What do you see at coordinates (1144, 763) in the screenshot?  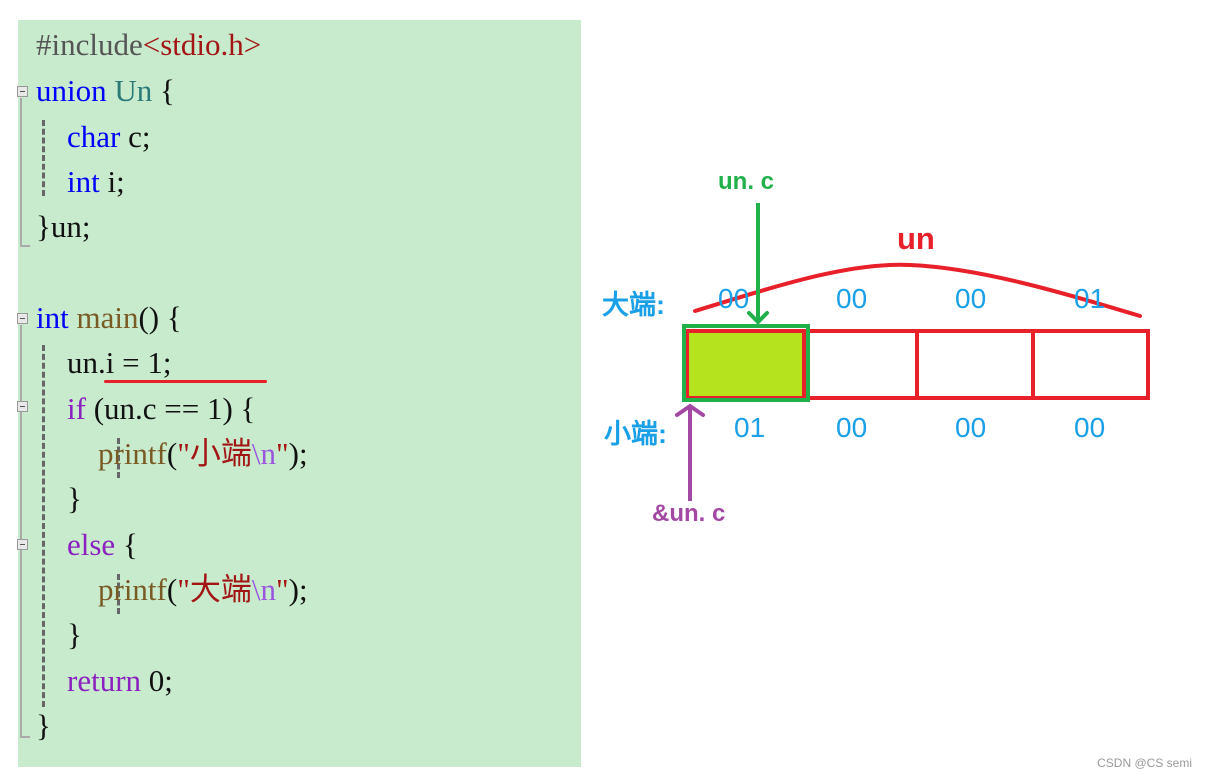 I see `watermark: CSDN @CS semi` at bounding box center [1144, 763].